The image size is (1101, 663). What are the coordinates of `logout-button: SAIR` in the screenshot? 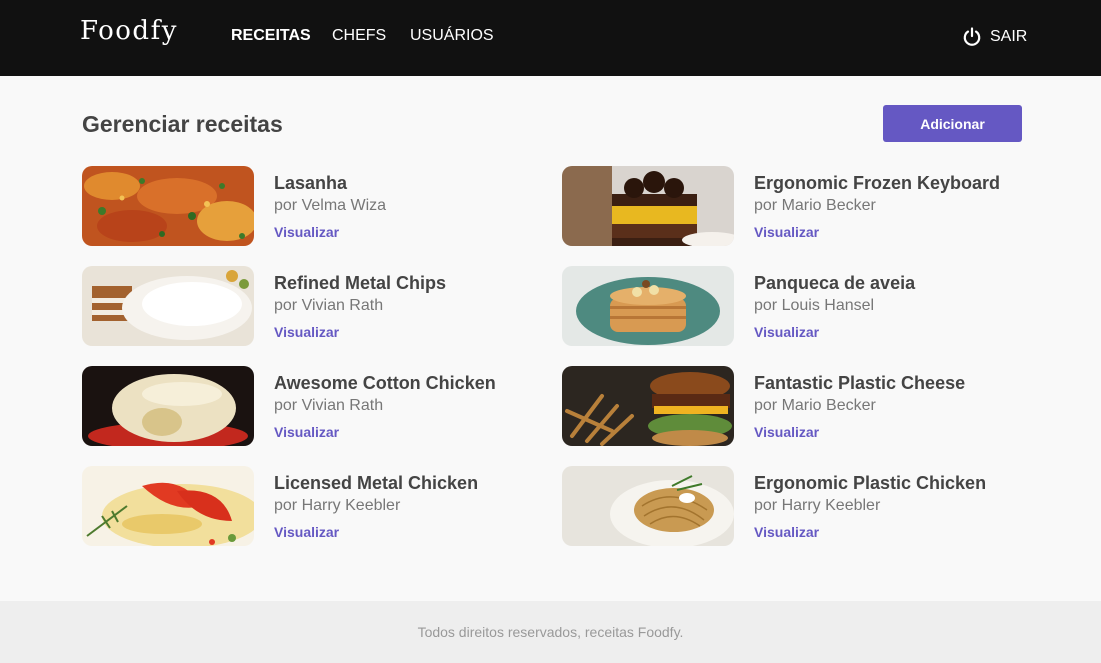 It's located at (994, 37).